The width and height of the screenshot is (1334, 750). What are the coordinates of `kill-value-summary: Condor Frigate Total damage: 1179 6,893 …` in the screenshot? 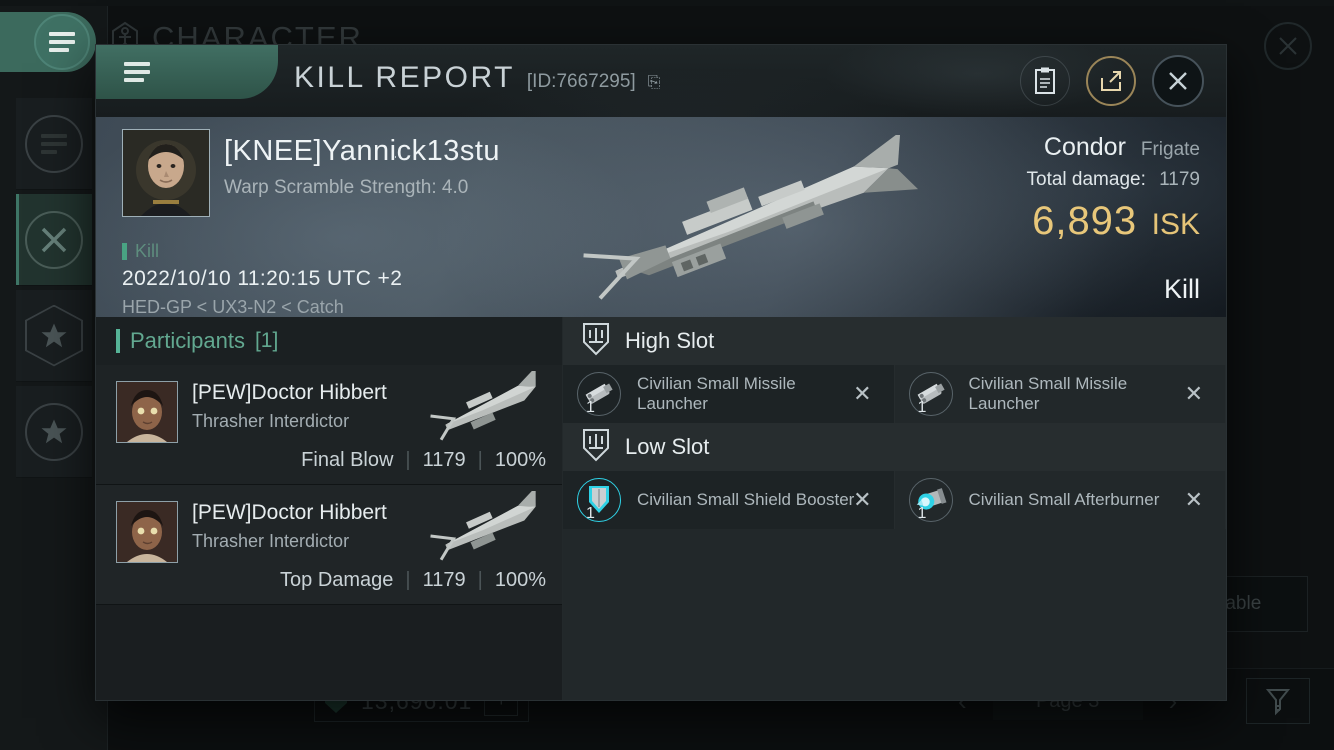 It's located at (1114, 188).